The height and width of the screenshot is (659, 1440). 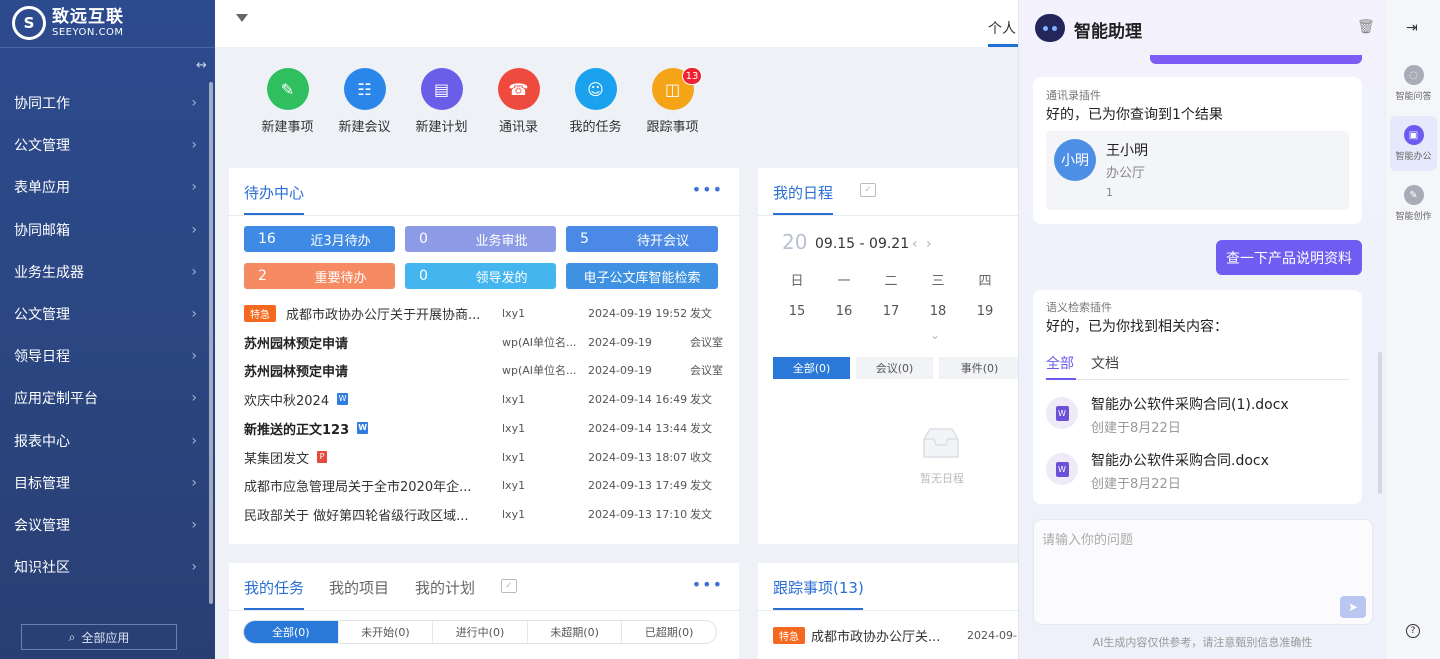 What do you see at coordinates (938, 311) in the screenshot?
I see `calendar-date: 18` at bounding box center [938, 311].